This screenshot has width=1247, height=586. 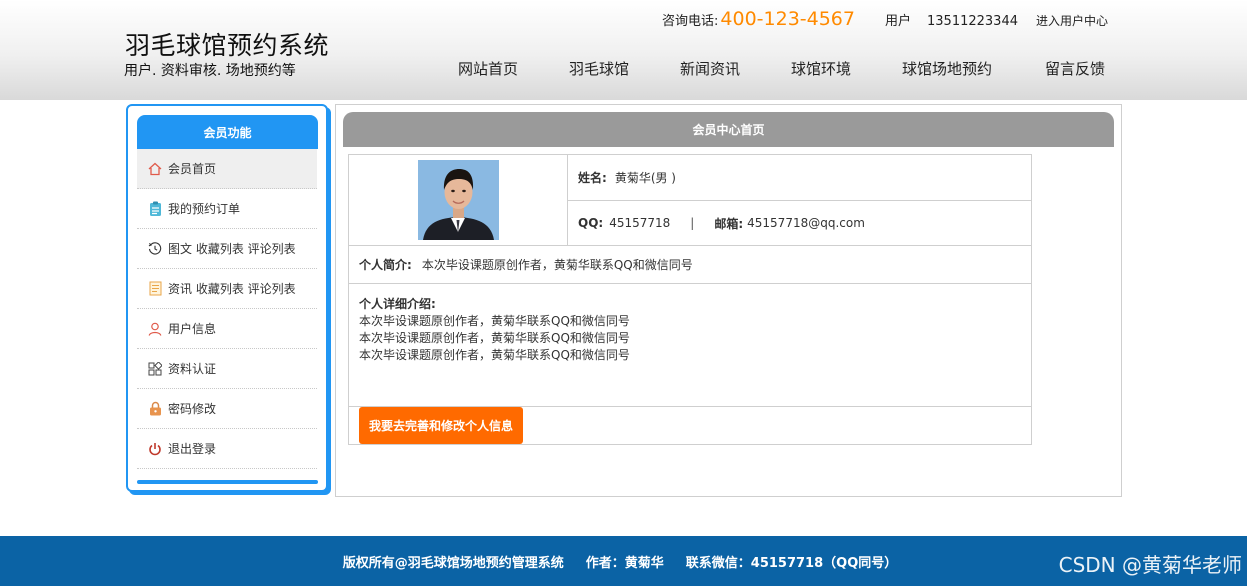 I want to click on lock-icon, so click(x=155, y=409).